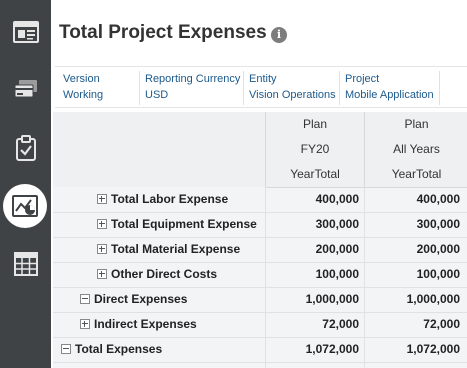 Image resolution: width=467 pixels, height=368 pixels. Describe the element at coordinates (163, 32) in the screenshot. I see `page-title: Total Project Expenses` at that location.